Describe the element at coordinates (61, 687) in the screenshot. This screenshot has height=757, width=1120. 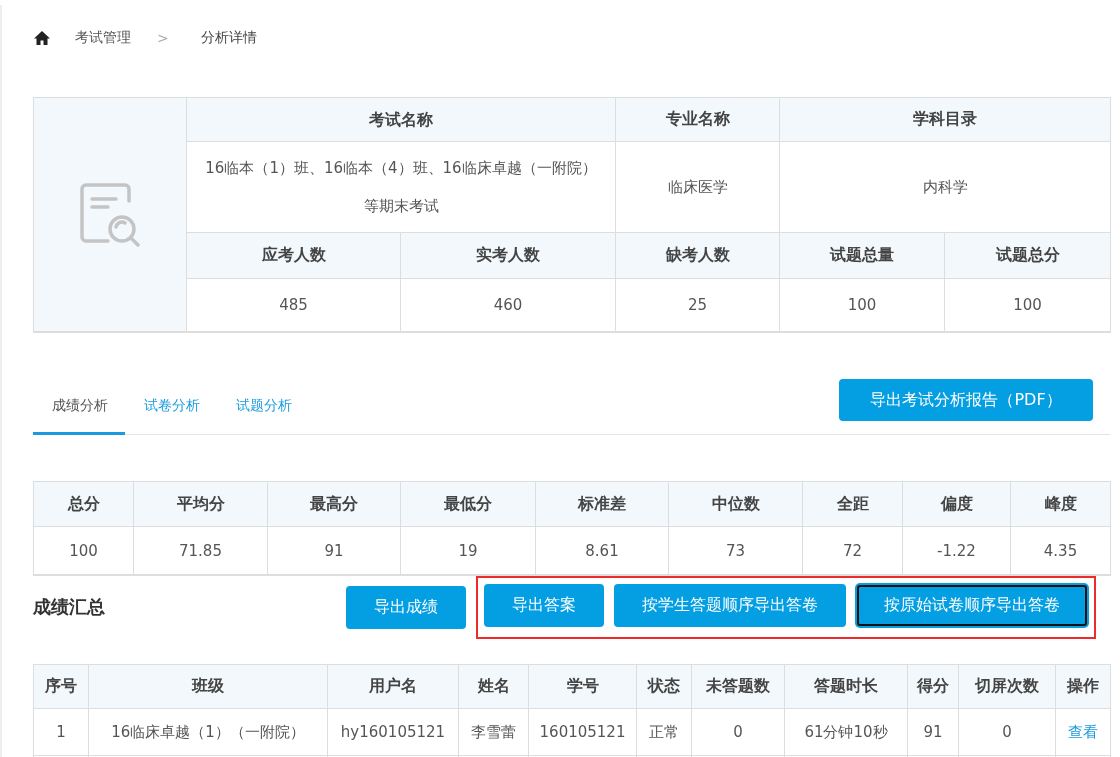
I see `column-header: 序号` at that location.